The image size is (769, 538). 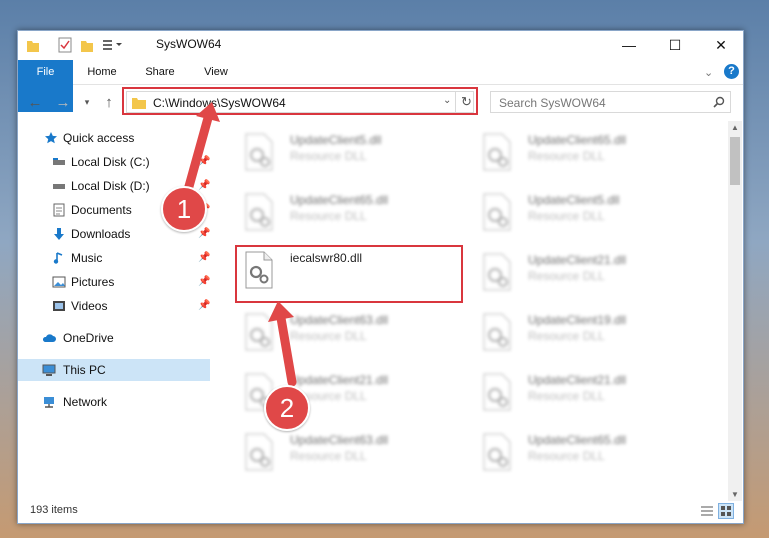 What do you see at coordinates (184, 209) in the screenshot?
I see `step-1-badge: 1` at bounding box center [184, 209].